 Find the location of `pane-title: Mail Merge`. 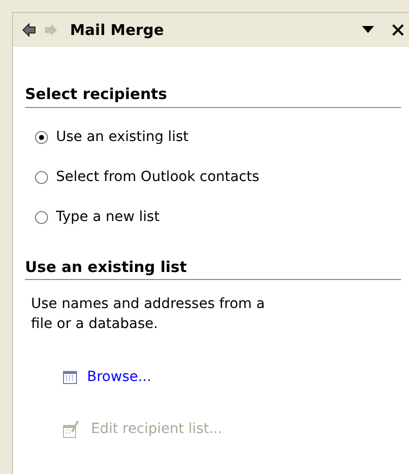

pane-title: Mail Merge is located at coordinates (117, 30).